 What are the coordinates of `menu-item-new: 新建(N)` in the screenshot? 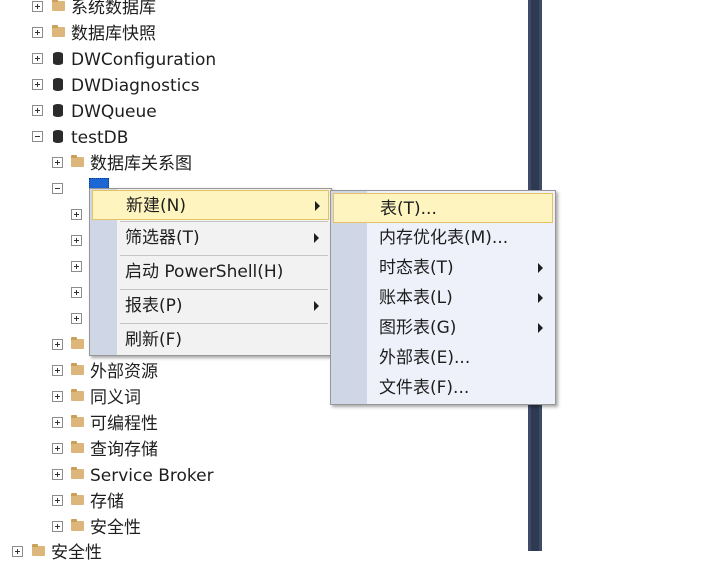 It's located at (210, 205).